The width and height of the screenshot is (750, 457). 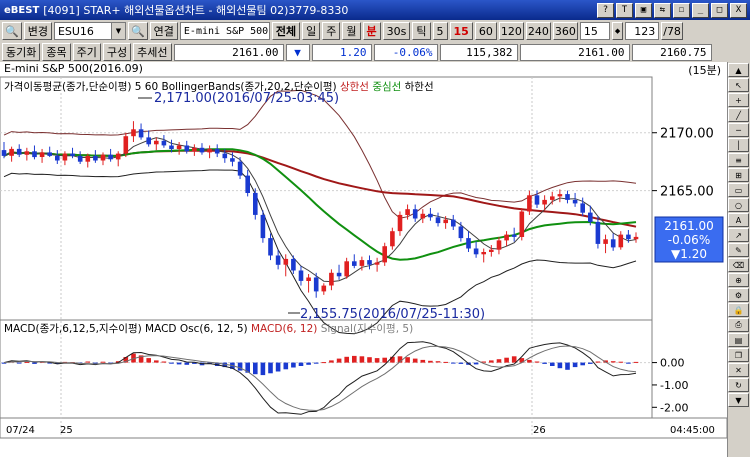 I want to click on link-button: ⇆, so click(x=662, y=10).